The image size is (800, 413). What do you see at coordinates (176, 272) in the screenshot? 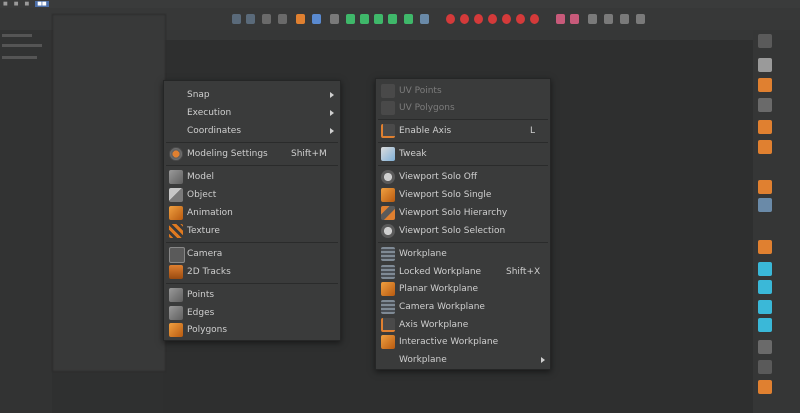
I see `2d-tracks-icon` at bounding box center [176, 272].